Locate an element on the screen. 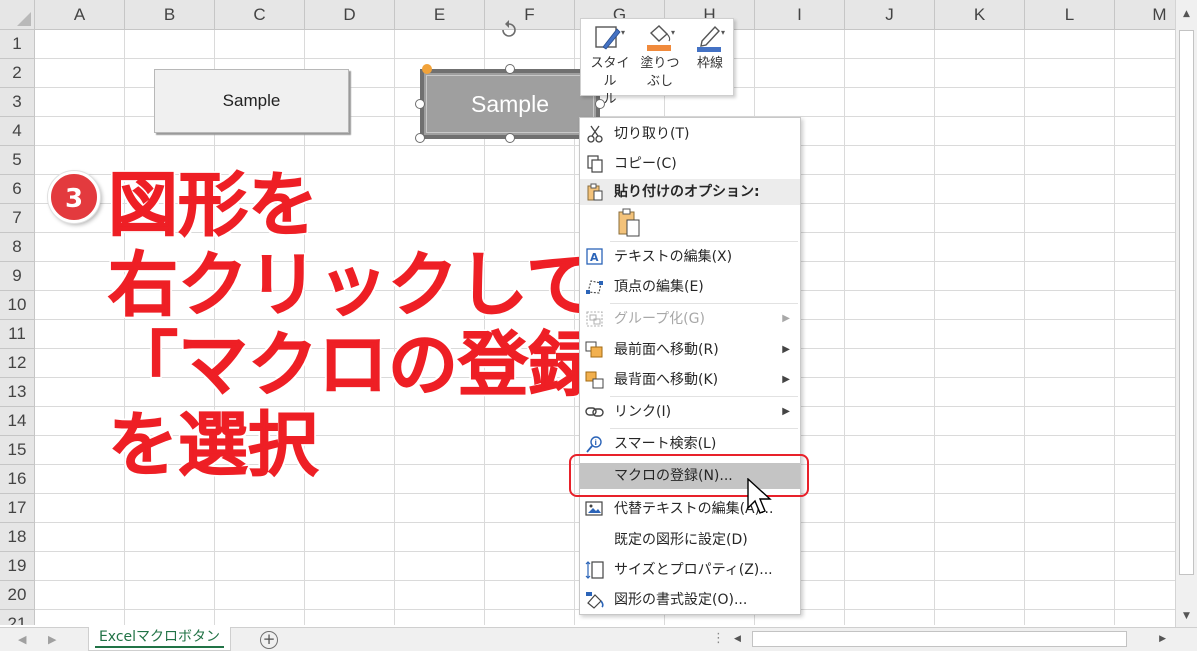 This screenshot has width=1197, height=651. annotation-line-4: を選択 is located at coordinates (213, 445).